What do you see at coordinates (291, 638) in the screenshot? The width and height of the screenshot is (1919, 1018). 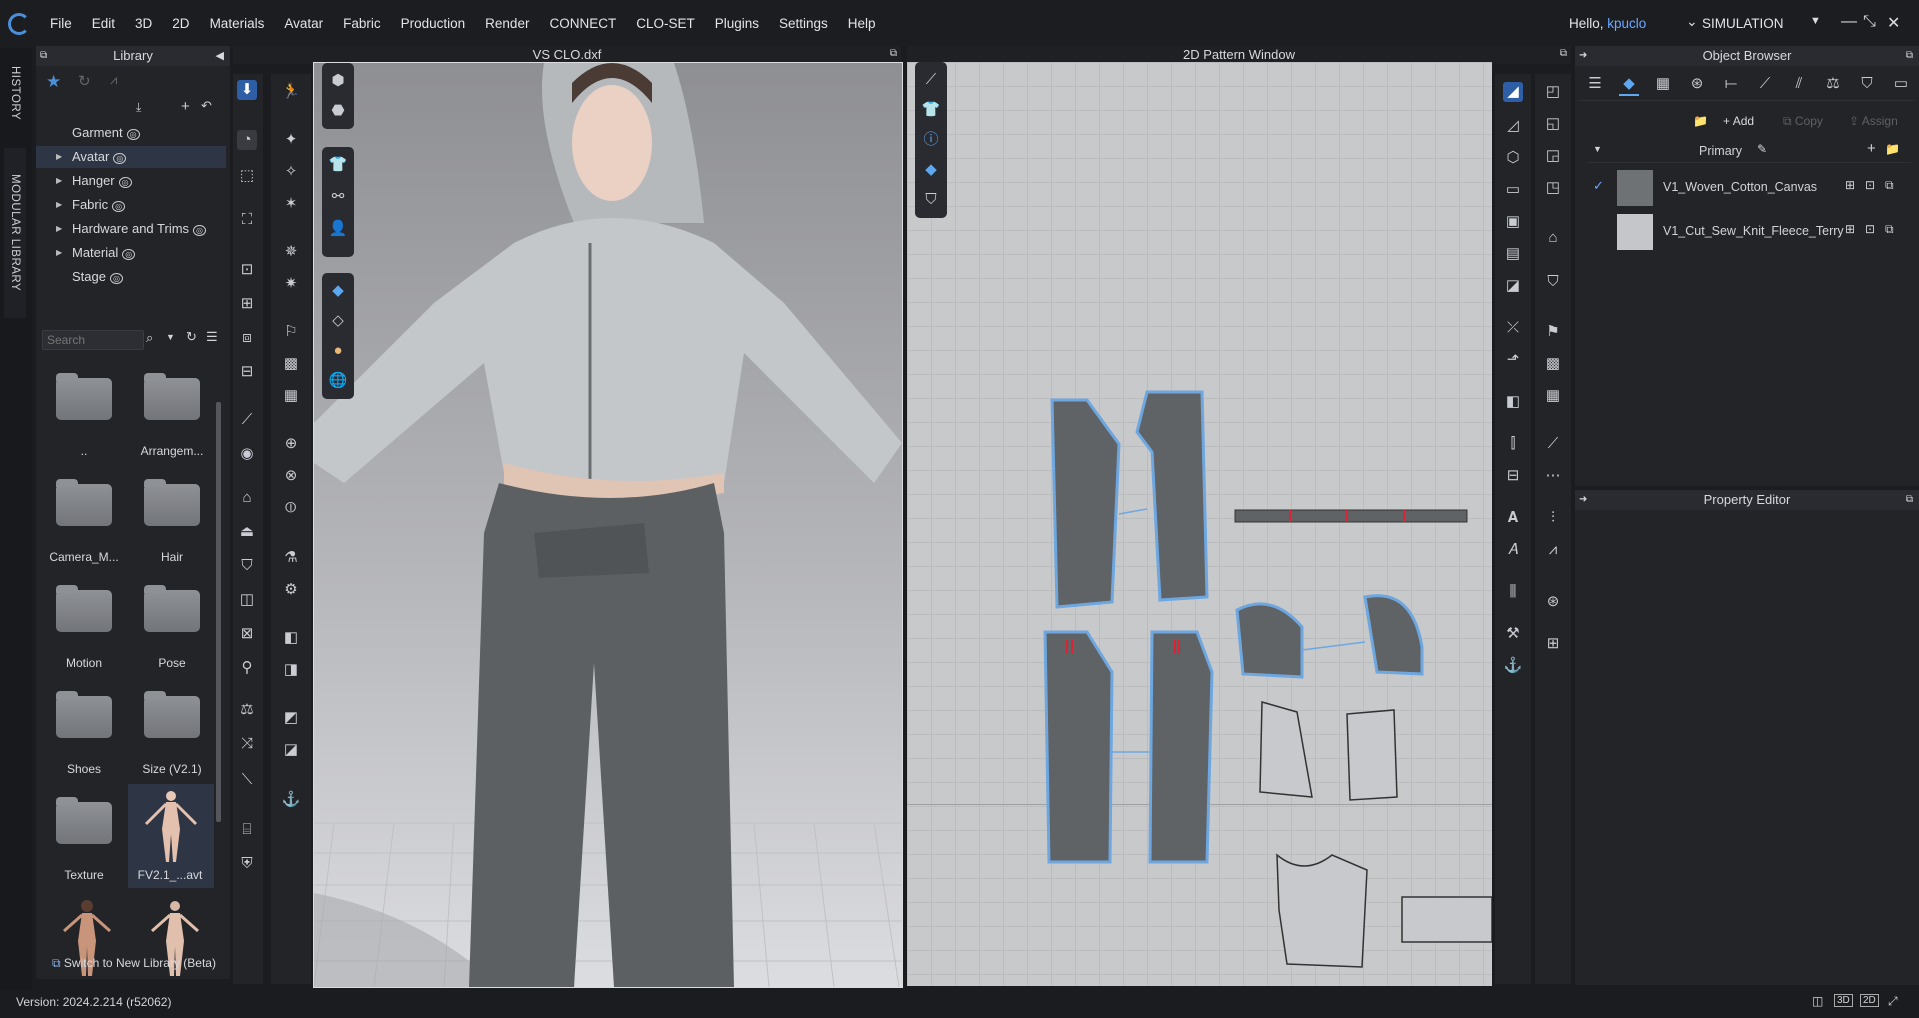 I see `trim-icon: ◧` at bounding box center [291, 638].